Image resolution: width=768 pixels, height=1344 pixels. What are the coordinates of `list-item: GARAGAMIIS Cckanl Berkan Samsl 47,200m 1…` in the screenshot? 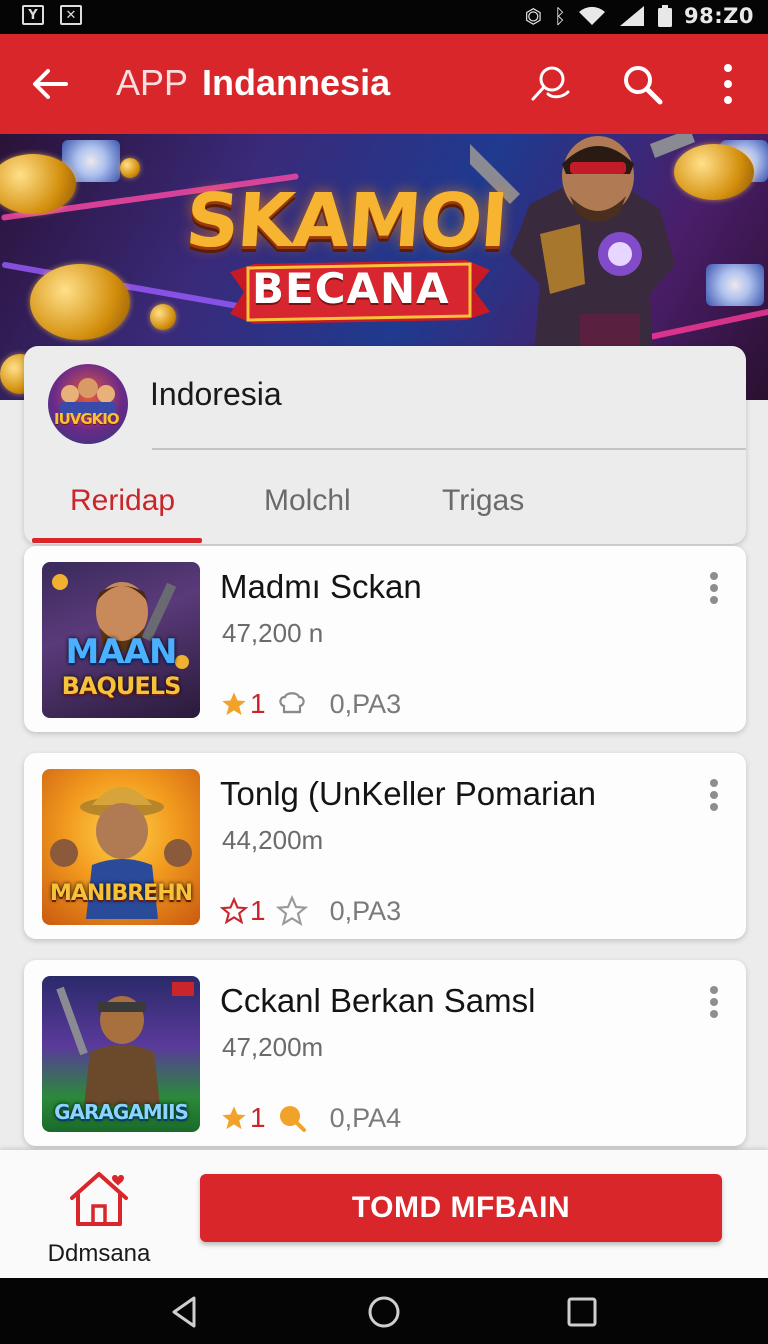 It's located at (385, 1053).